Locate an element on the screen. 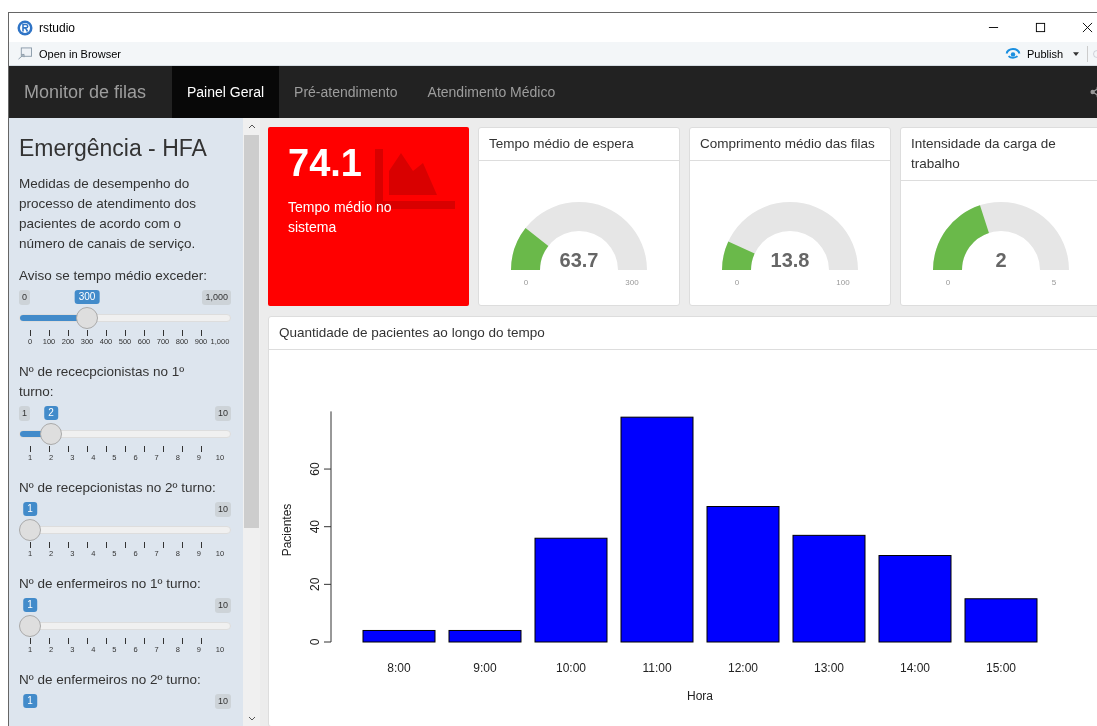  publish-button: Publish is located at coordinates (1044, 53).